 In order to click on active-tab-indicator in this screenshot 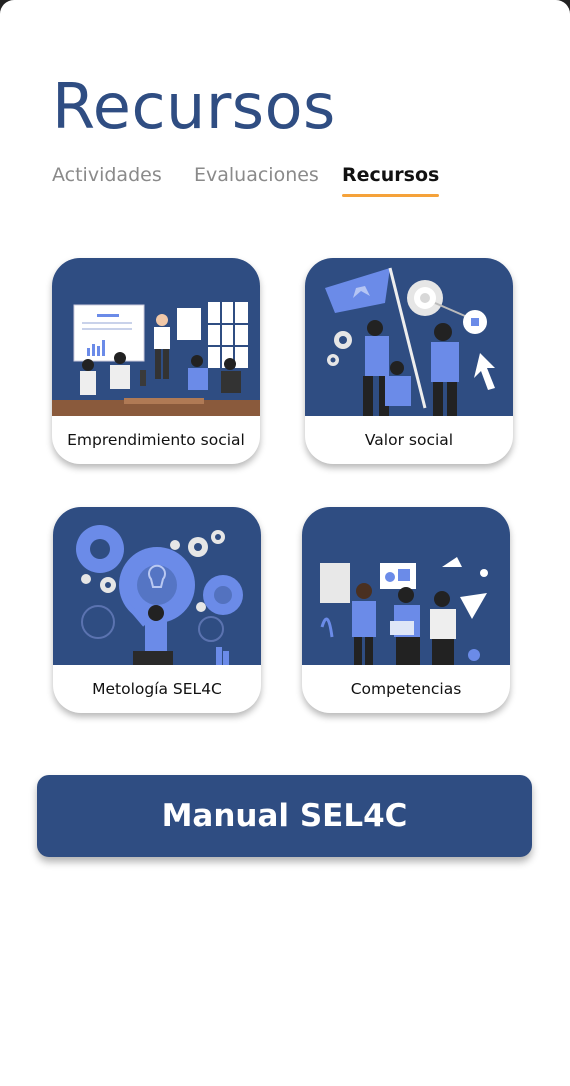, I will do `click(391, 195)`.